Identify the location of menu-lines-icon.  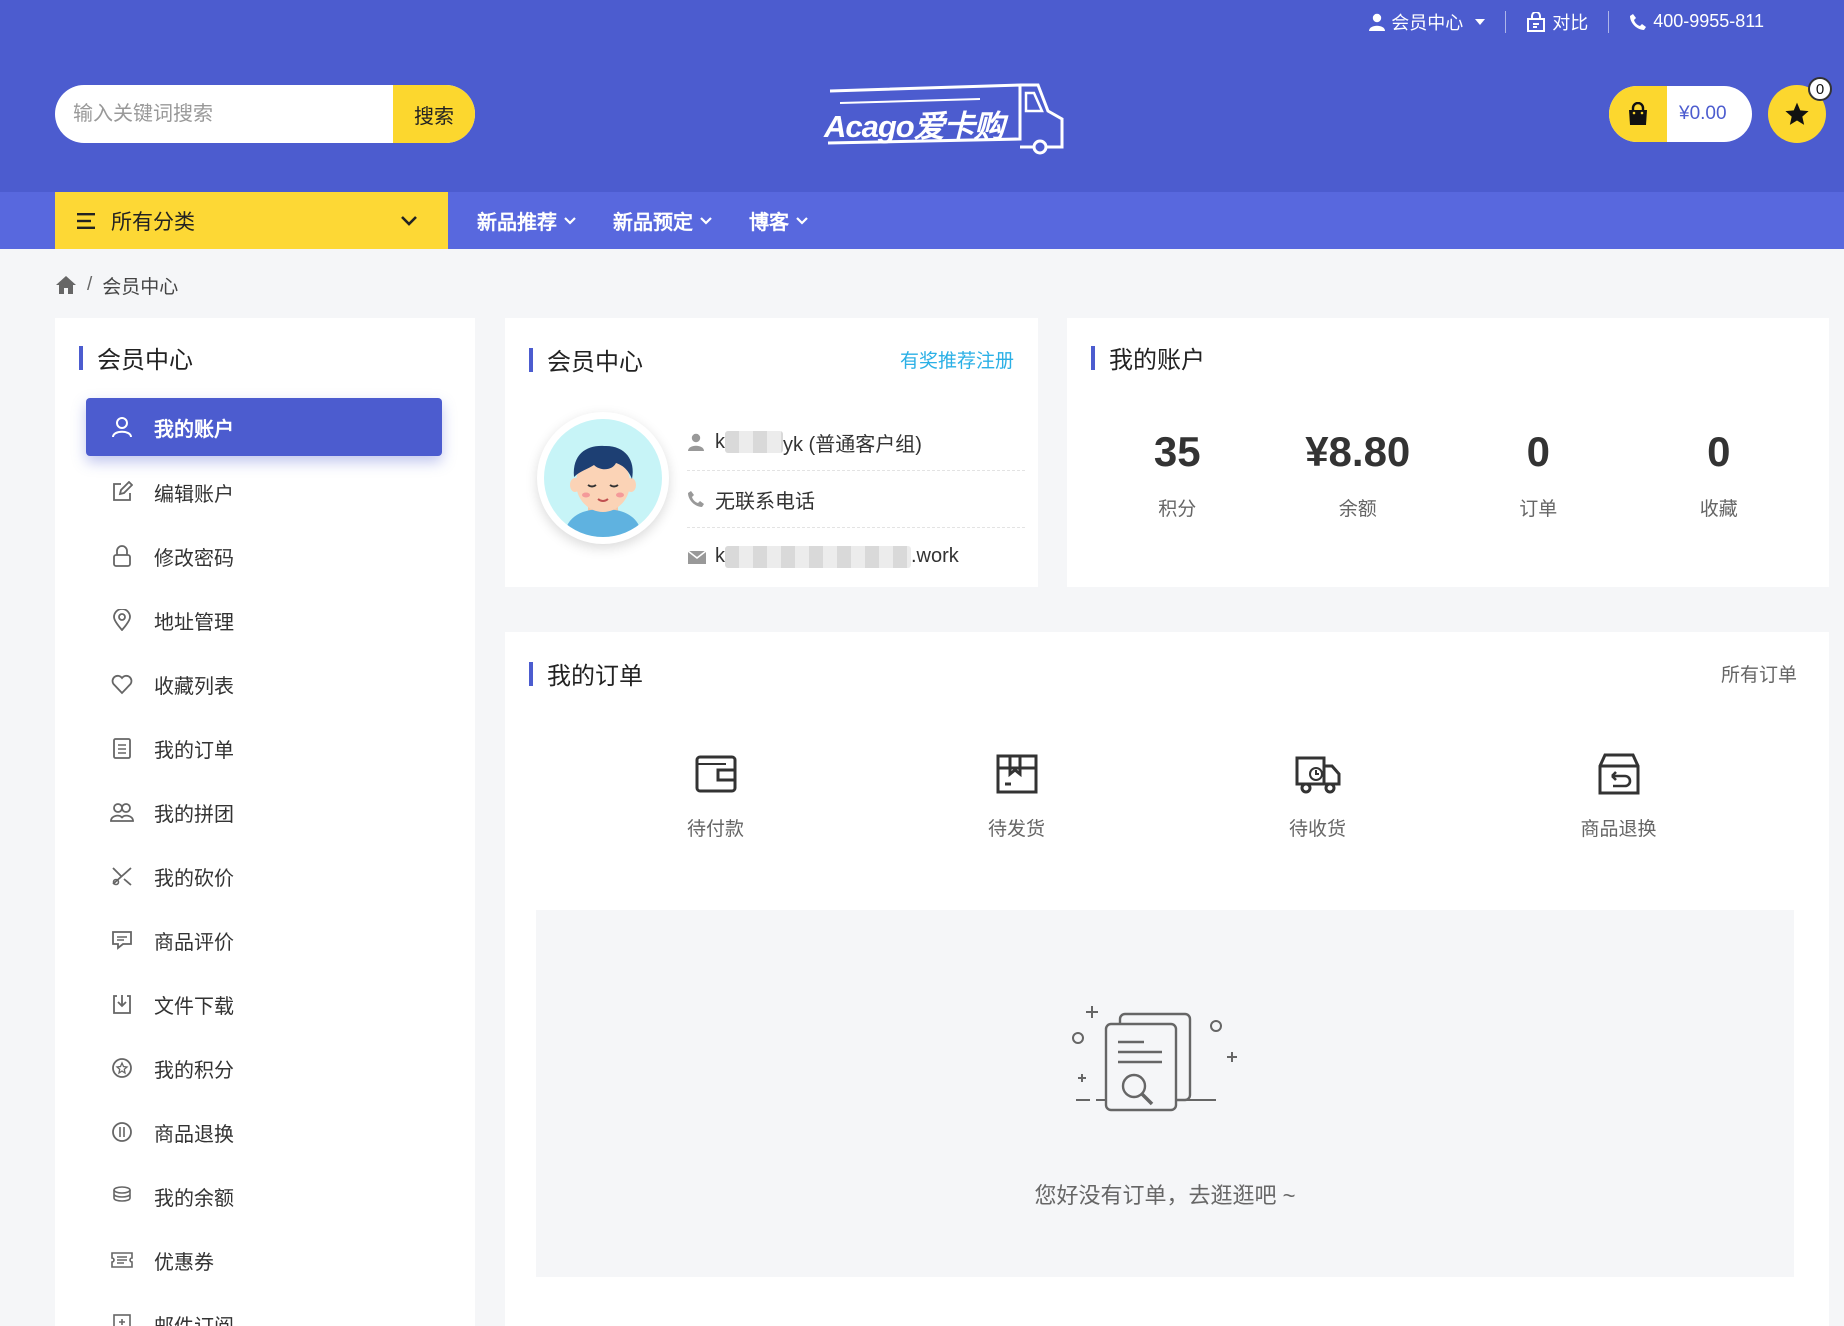
(86, 220).